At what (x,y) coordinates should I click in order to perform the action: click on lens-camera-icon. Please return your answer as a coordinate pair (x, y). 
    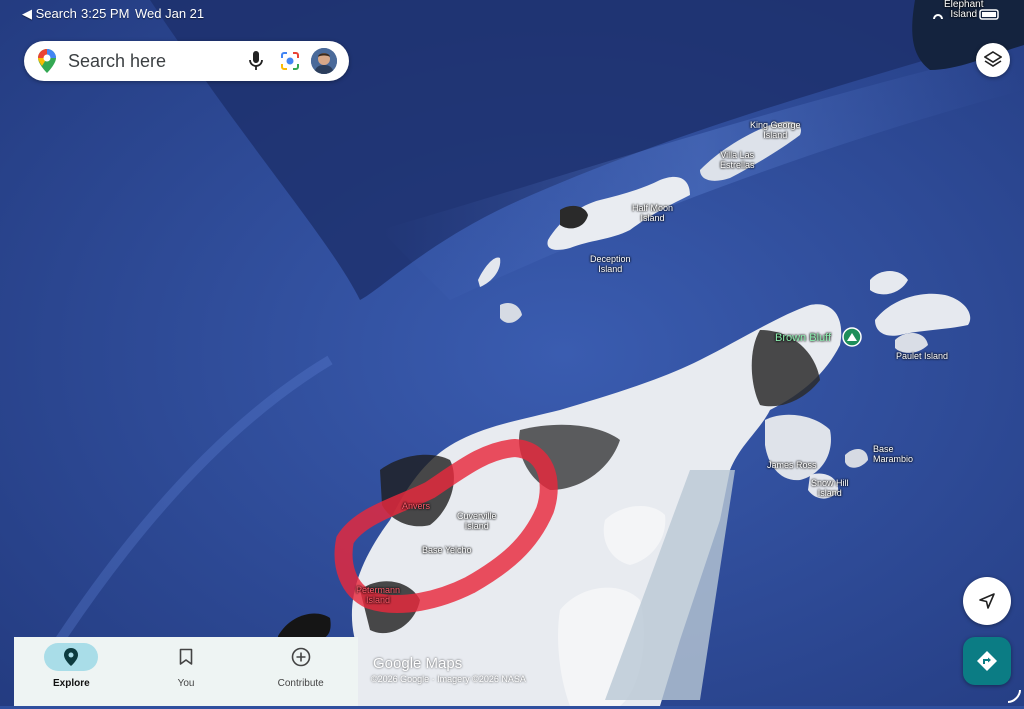
    Looking at the image, I should click on (290, 61).